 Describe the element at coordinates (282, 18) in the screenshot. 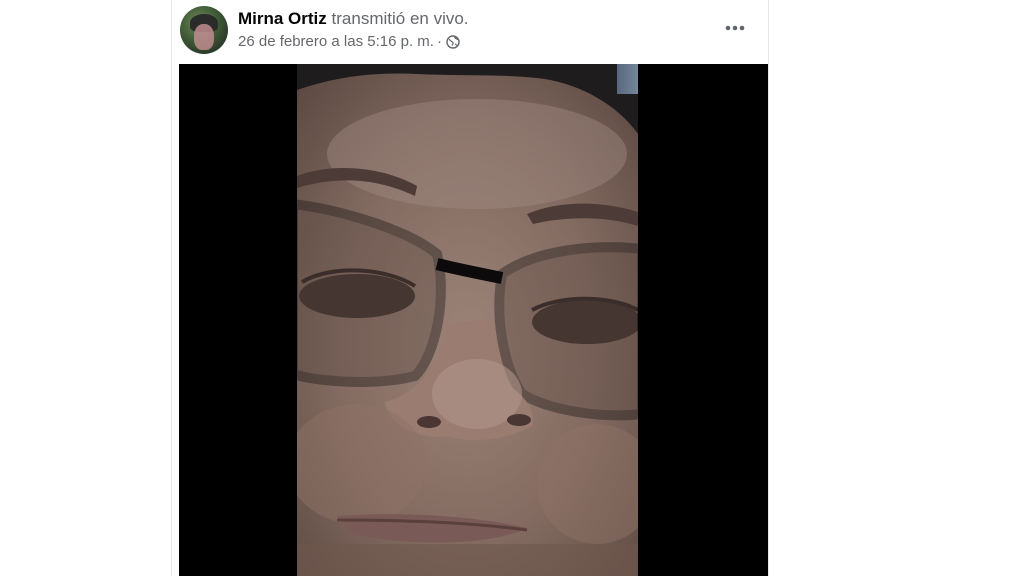

I see `author-name-link: Mirna Ortiz` at that location.